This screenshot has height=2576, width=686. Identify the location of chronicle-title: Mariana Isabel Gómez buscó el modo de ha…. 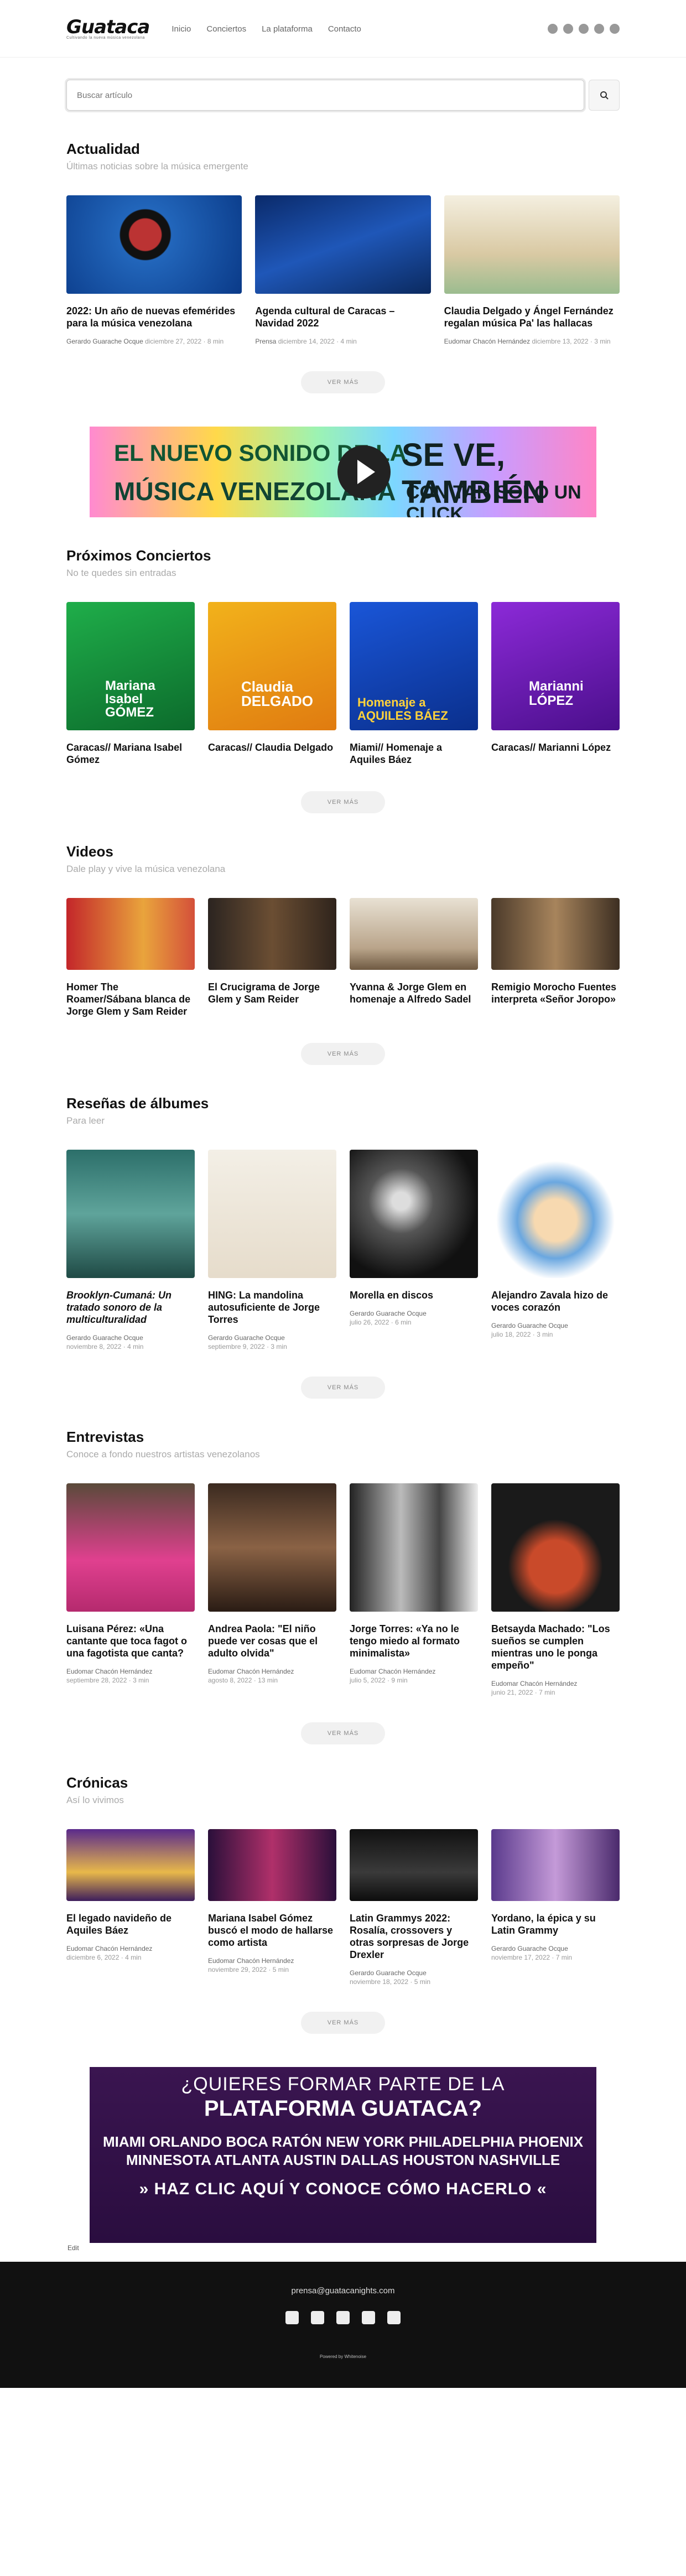
(272, 1931).